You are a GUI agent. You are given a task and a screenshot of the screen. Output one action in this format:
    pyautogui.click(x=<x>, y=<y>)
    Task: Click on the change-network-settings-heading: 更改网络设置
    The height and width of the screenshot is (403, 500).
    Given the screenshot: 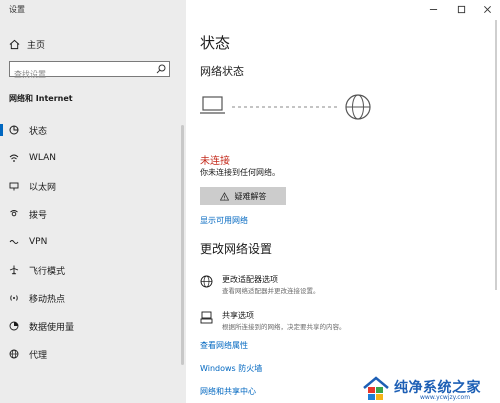 What is the action you would take?
    pyautogui.click(x=236, y=249)
    